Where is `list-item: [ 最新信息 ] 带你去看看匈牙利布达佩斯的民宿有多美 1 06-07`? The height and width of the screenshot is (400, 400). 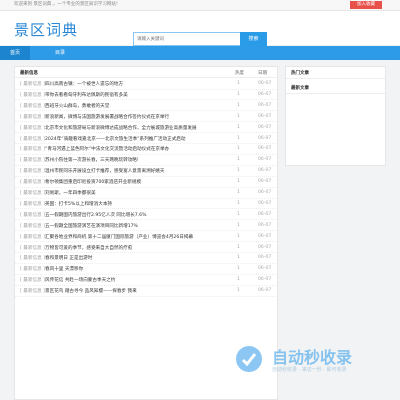 list-item: [ 最新信息 ] 带你去看看匈牙利布达佩斯的民宿有多美 1 06-07 is located at coordinates (146, 95).